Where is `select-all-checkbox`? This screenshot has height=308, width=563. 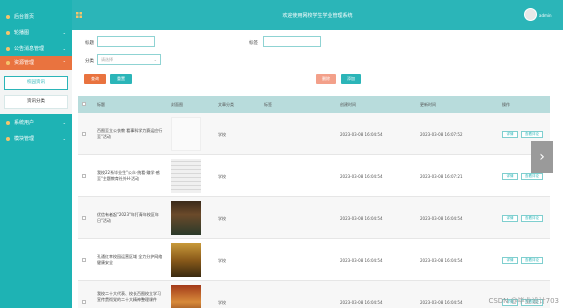
select-all-checkbox is located at coordinates (84, 104).